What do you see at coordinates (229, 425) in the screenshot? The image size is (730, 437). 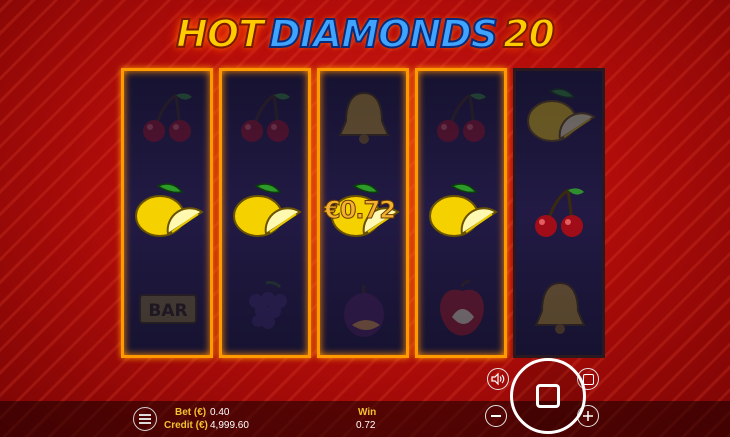 I see `credit-value: 4,999.60` at bounding box center [229, 425].